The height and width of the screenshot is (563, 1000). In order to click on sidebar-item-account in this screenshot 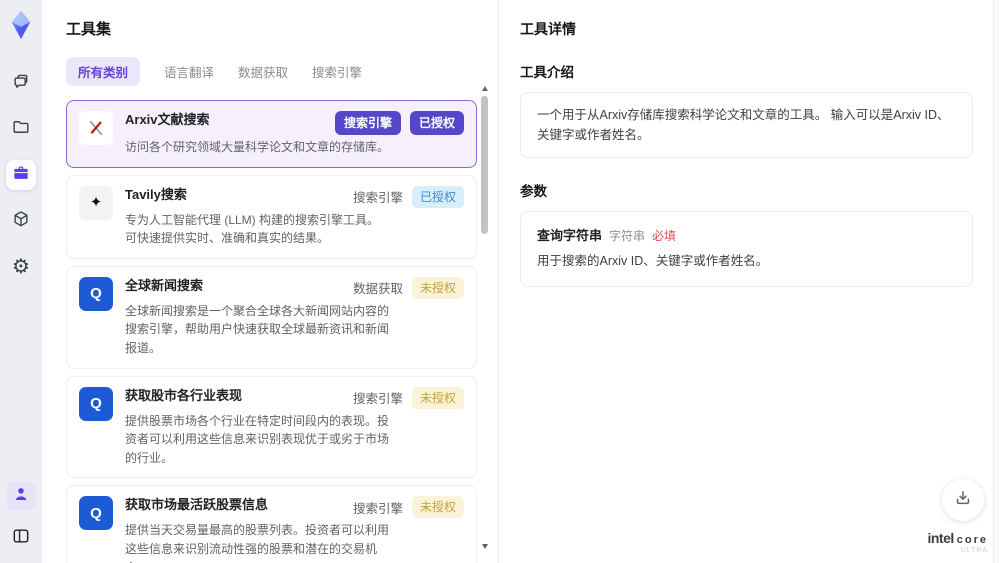, I will do `click(21, 496)`.